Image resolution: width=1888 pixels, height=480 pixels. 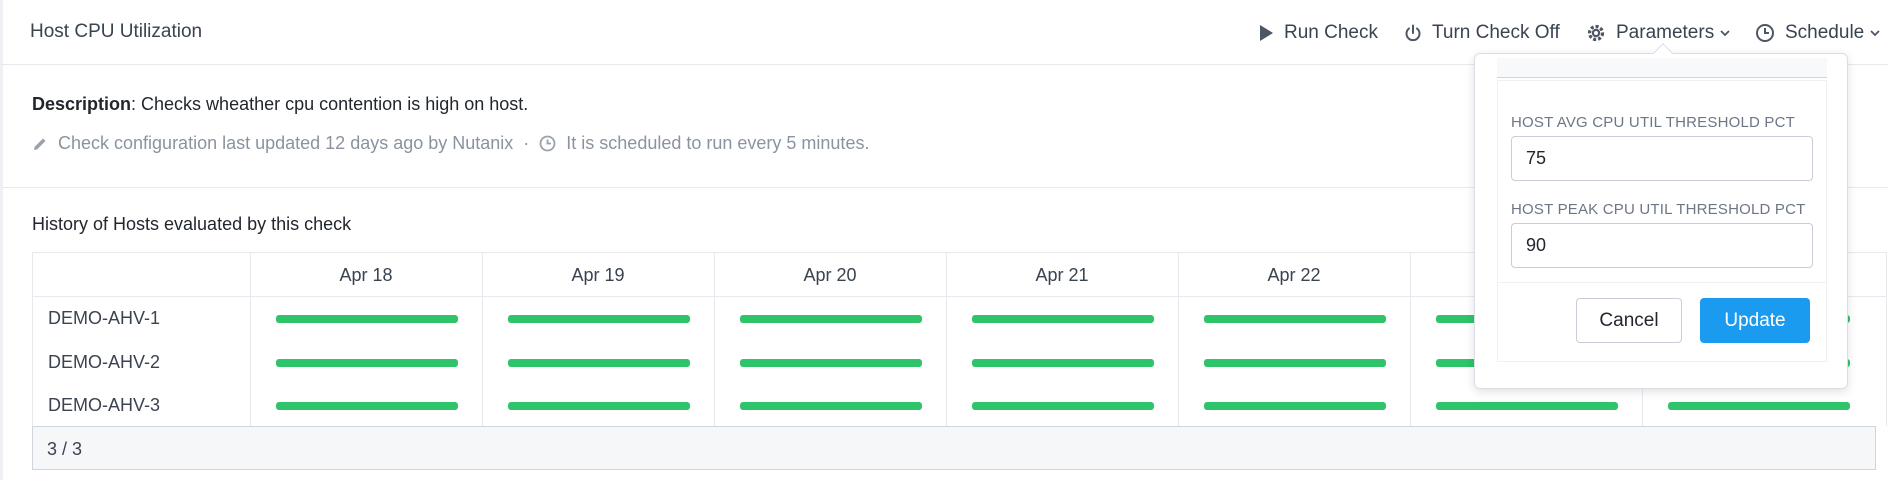 I want to click on date-column-header: Apr 20, so click(x=830, y=275).